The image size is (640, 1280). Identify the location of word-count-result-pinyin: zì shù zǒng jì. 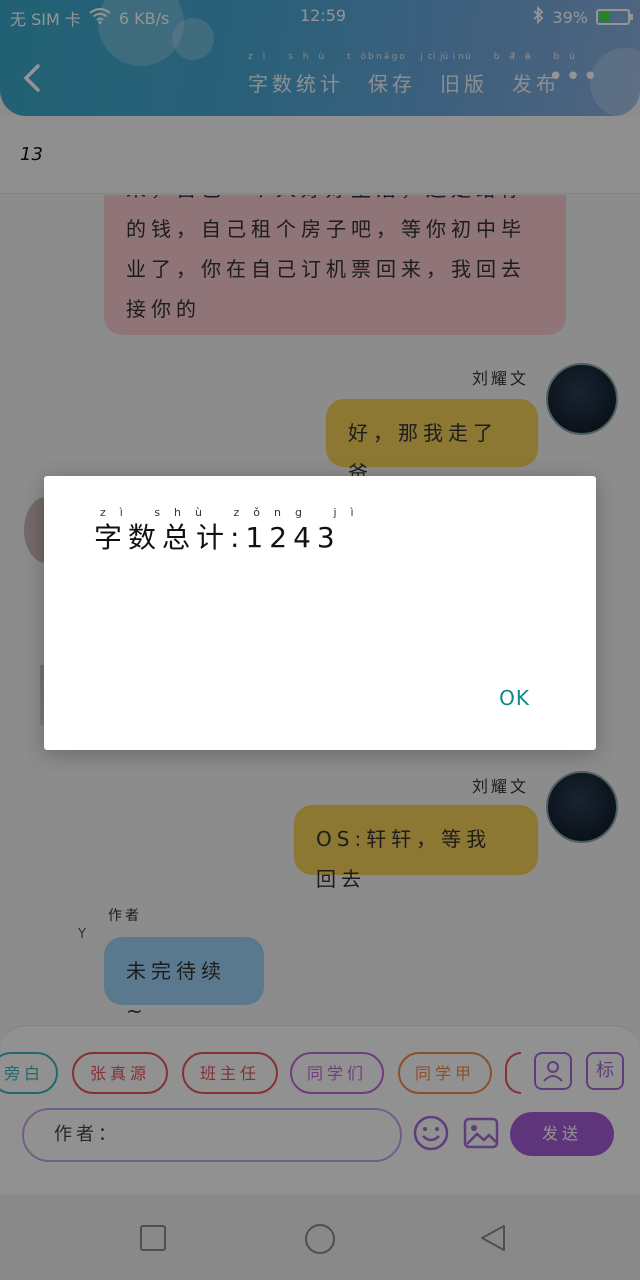
(234, 512).